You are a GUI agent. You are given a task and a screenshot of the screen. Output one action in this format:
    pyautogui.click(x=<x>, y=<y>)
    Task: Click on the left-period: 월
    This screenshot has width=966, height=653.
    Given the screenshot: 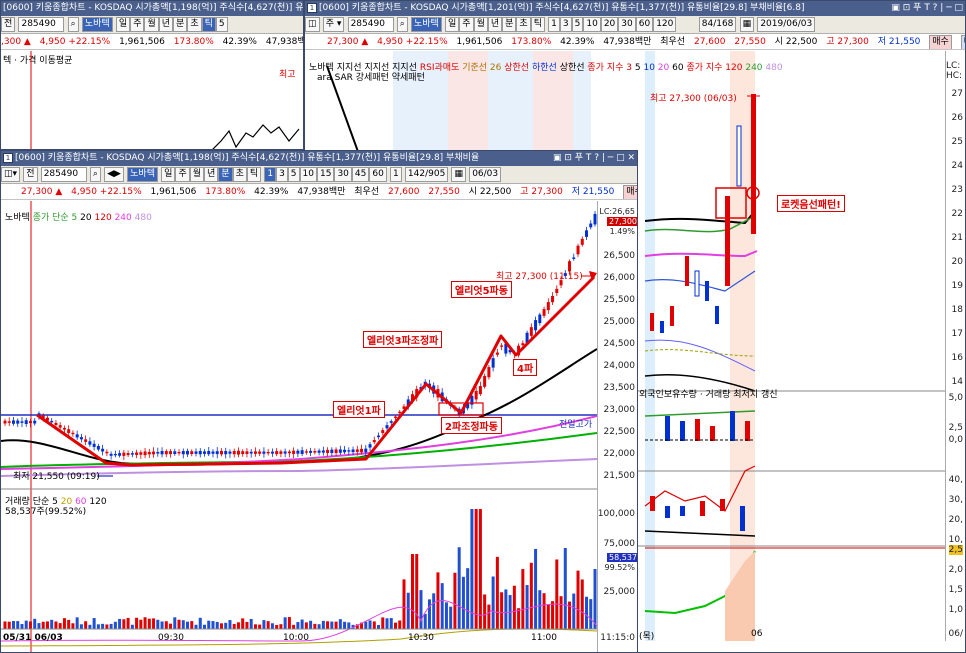 What is the action you would take?
    pyautogui.click(x=151, y=24)
    